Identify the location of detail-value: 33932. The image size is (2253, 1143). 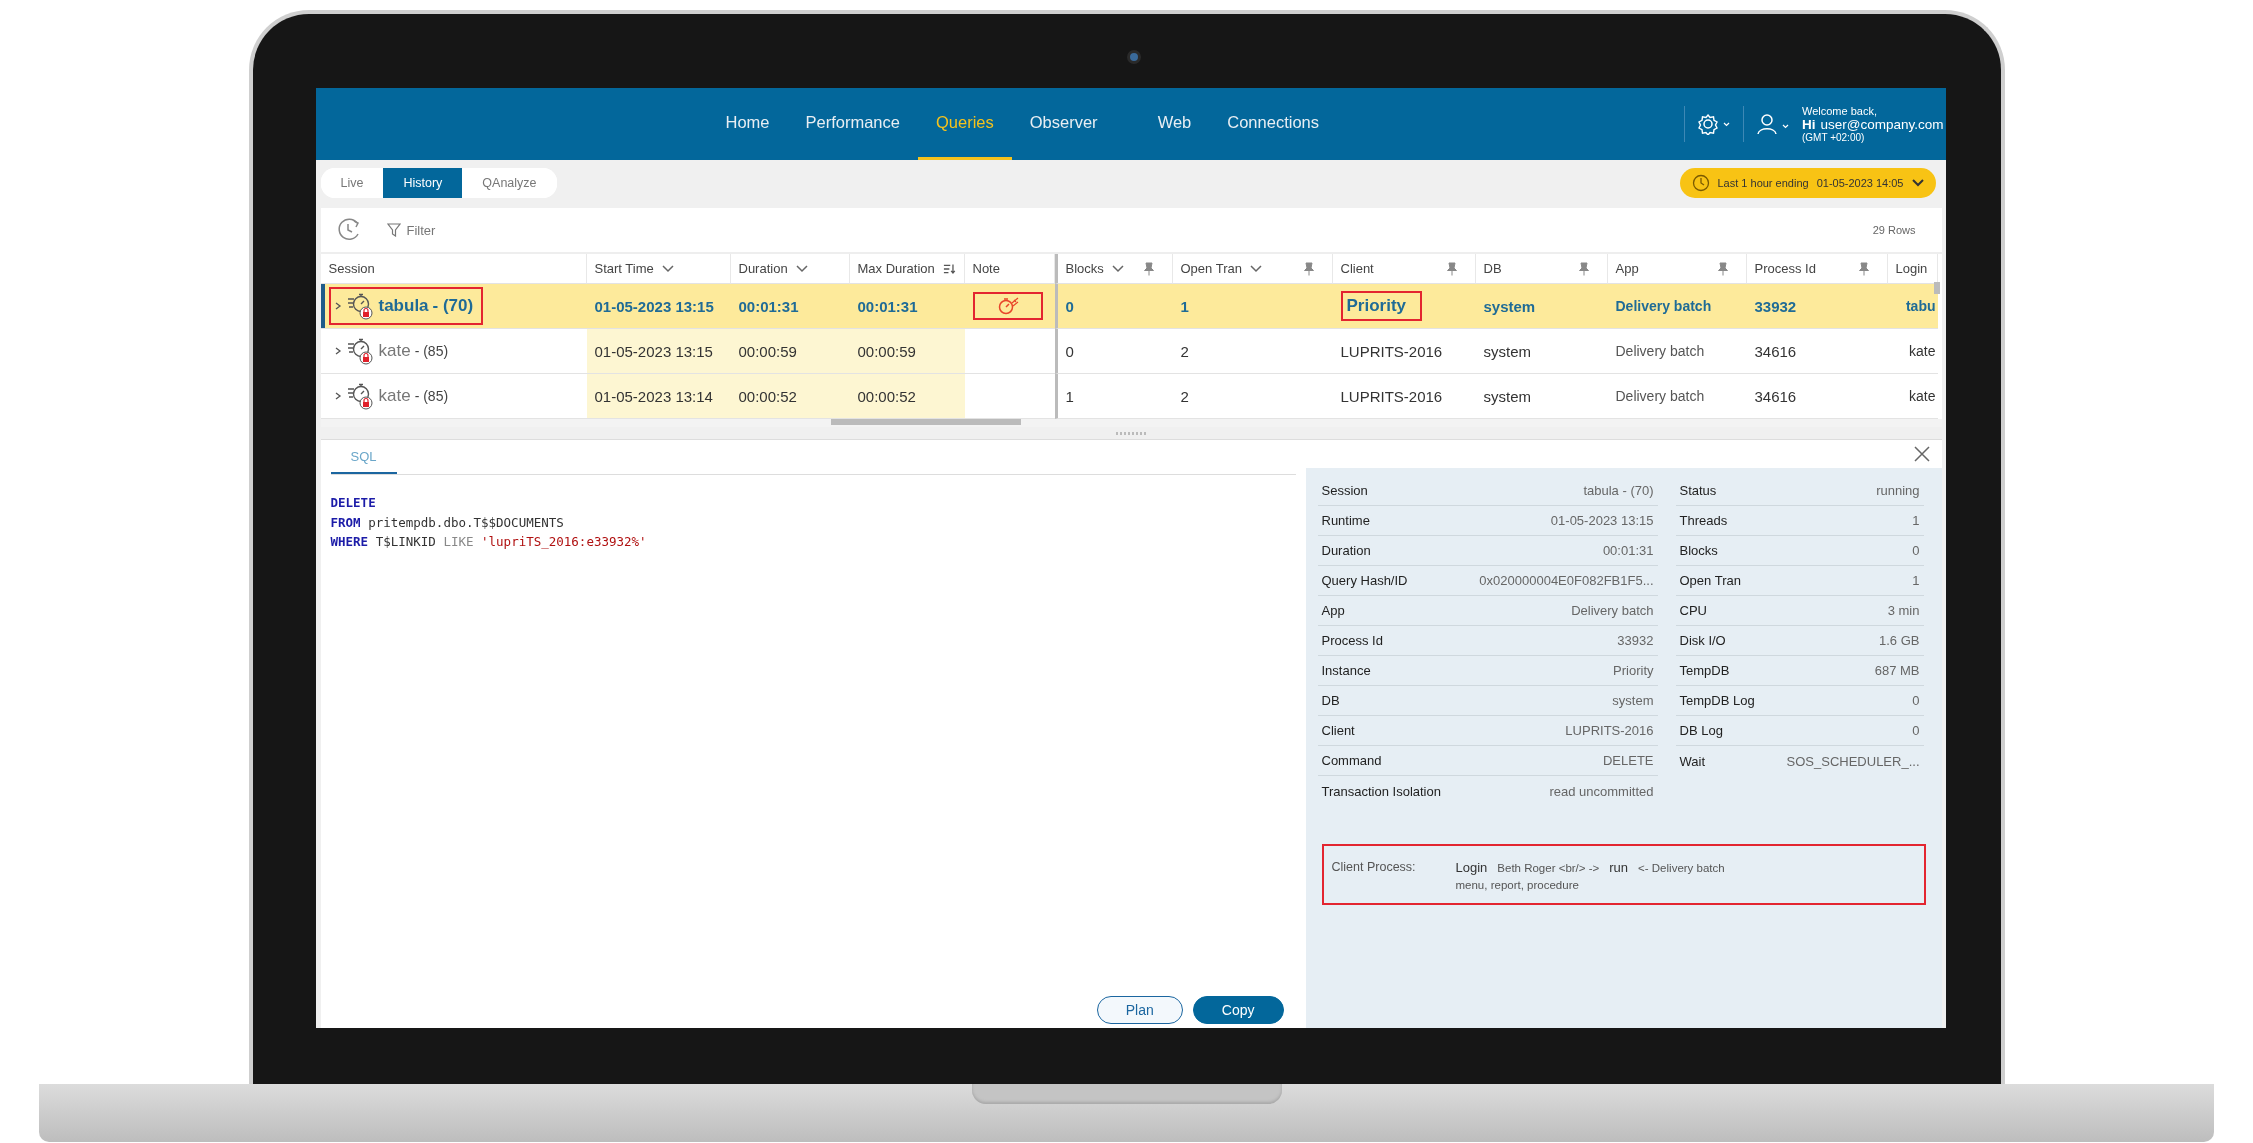
(1635, 640).